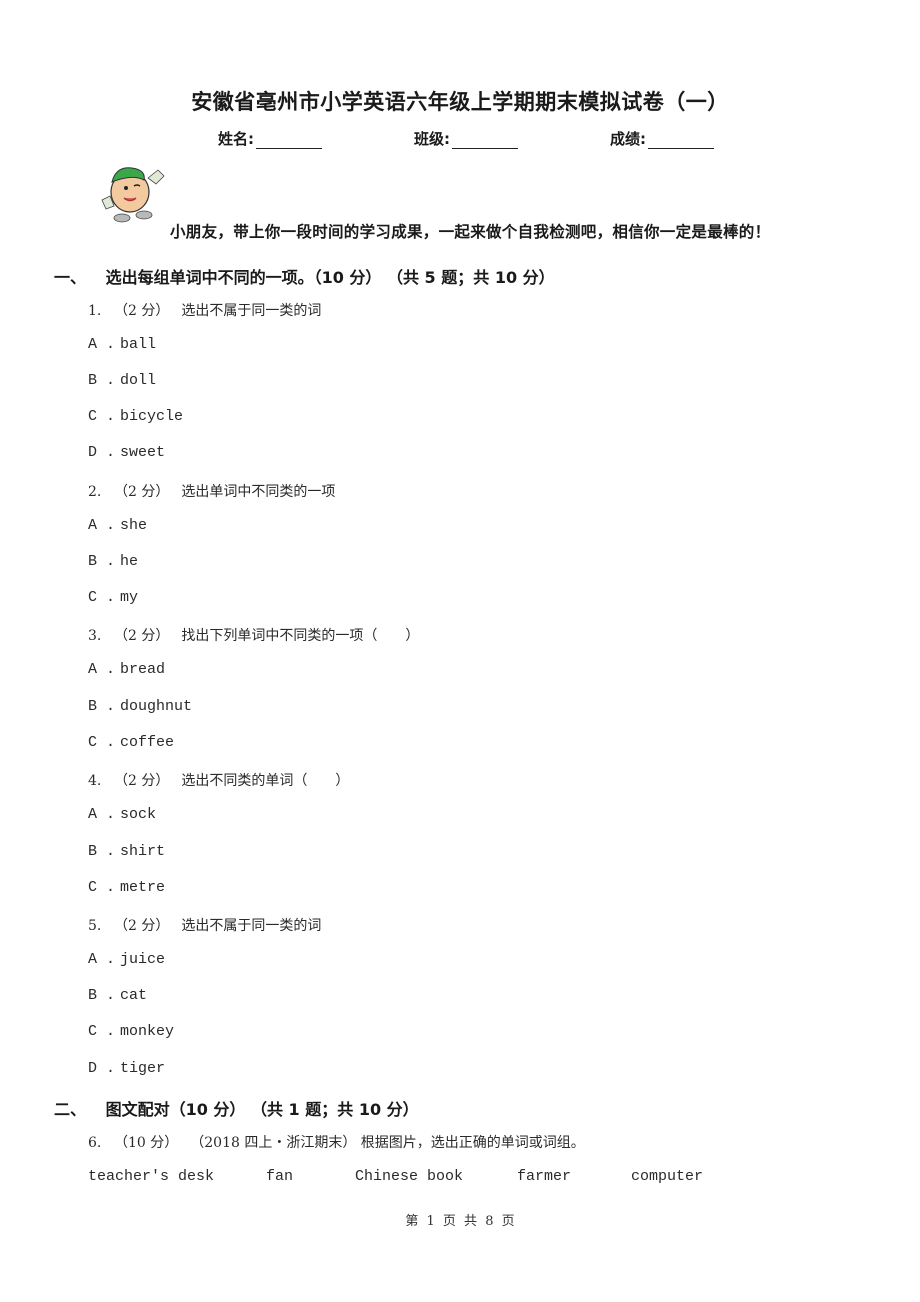  I want to click on option-item: A . sock, so click(122, 814).